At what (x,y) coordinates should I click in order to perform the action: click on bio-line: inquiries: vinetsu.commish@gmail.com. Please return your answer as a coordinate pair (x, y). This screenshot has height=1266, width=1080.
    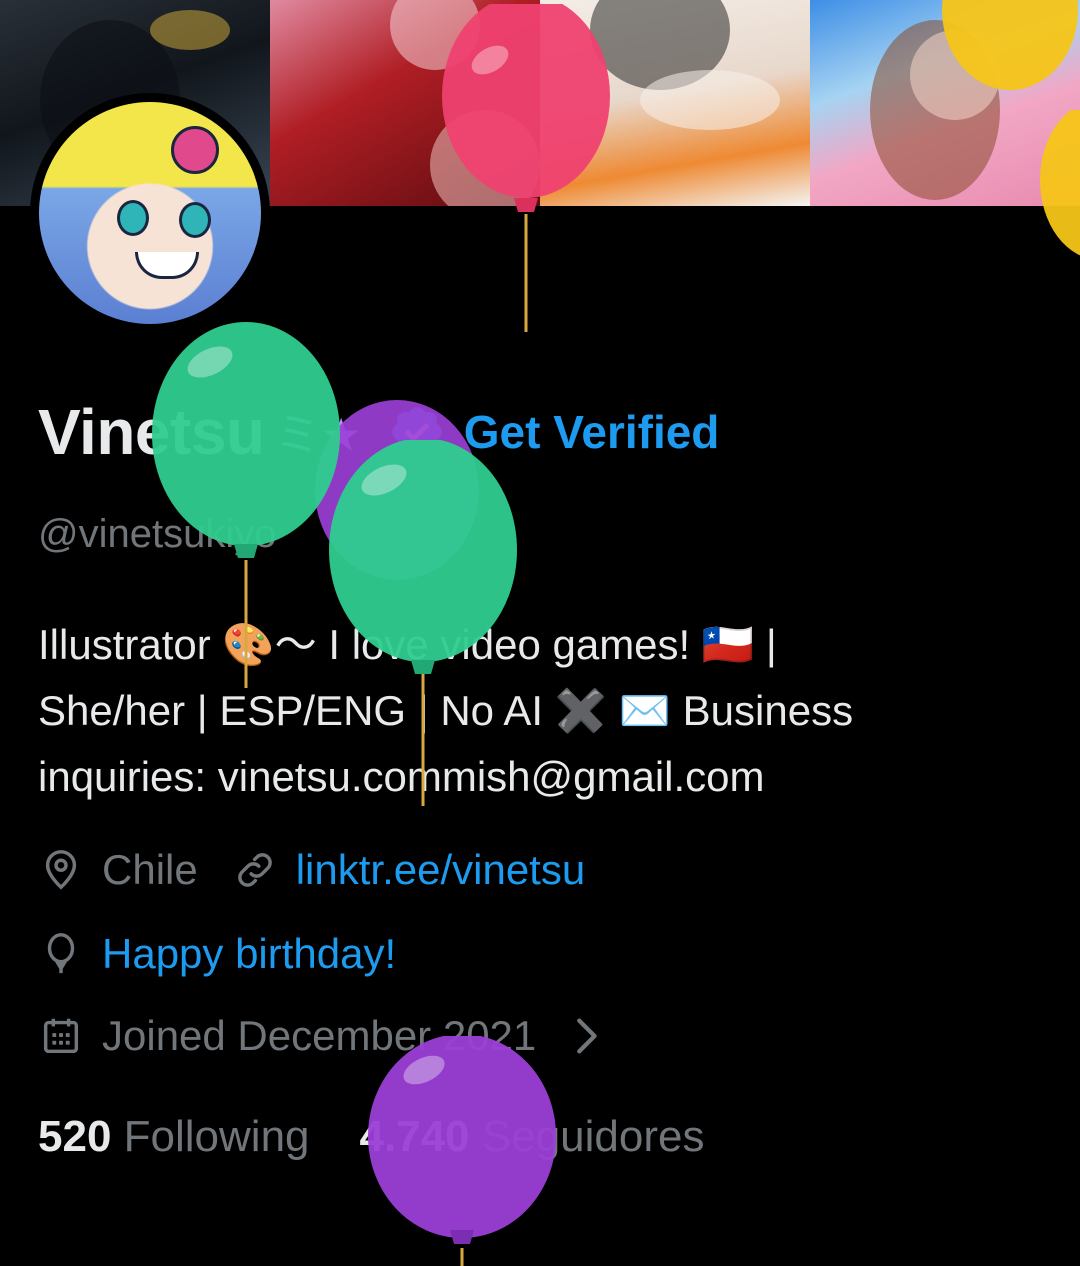
    Looking at the image, I should click on (401, 776).